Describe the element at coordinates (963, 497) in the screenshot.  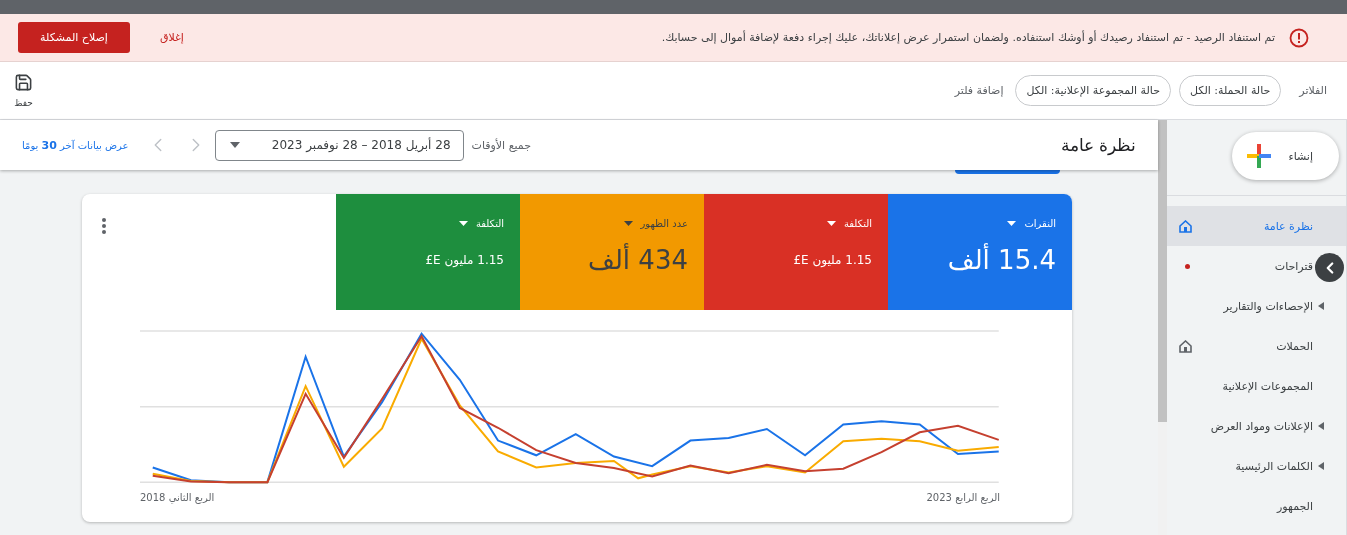
I see `axis-label: الربع الرابع 2023` at that location.